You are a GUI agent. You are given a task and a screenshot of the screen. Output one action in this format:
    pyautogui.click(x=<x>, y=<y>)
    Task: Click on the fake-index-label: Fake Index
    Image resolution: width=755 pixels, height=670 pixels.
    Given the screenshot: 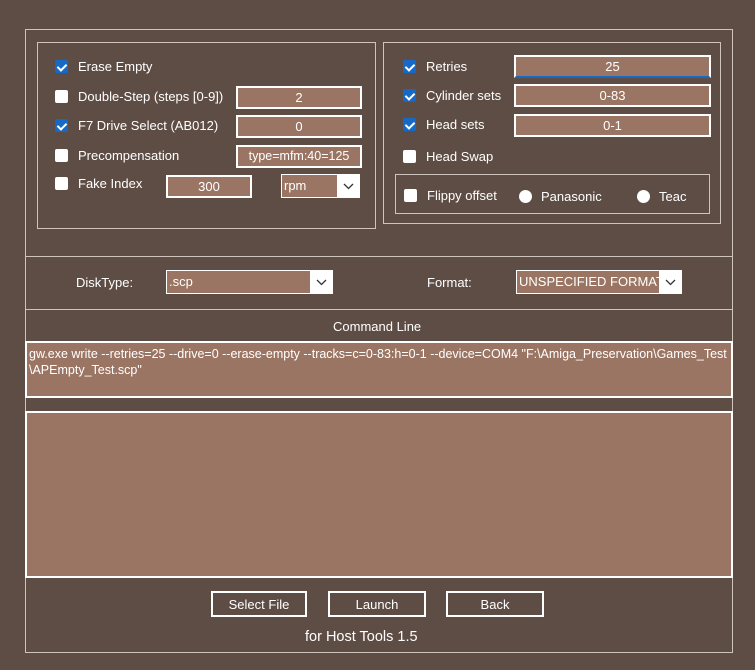 What is the action you would take?
    pyautogui.click(x=110, y=183)
    